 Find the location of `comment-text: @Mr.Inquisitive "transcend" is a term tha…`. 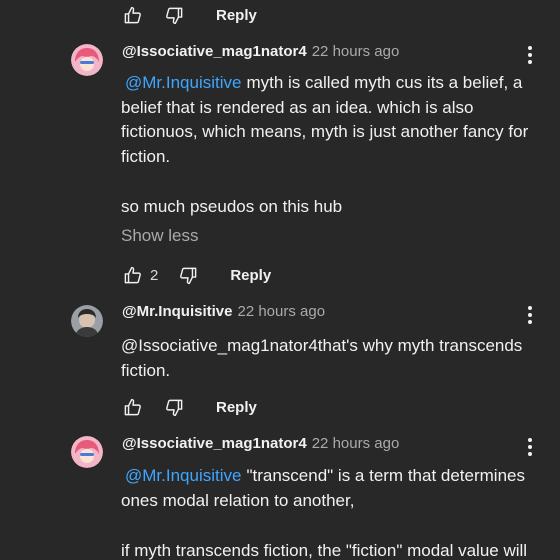

comment-text: @Mr.Inquisitive "transcend" is a term tha… is located at coordinates (323, 488).